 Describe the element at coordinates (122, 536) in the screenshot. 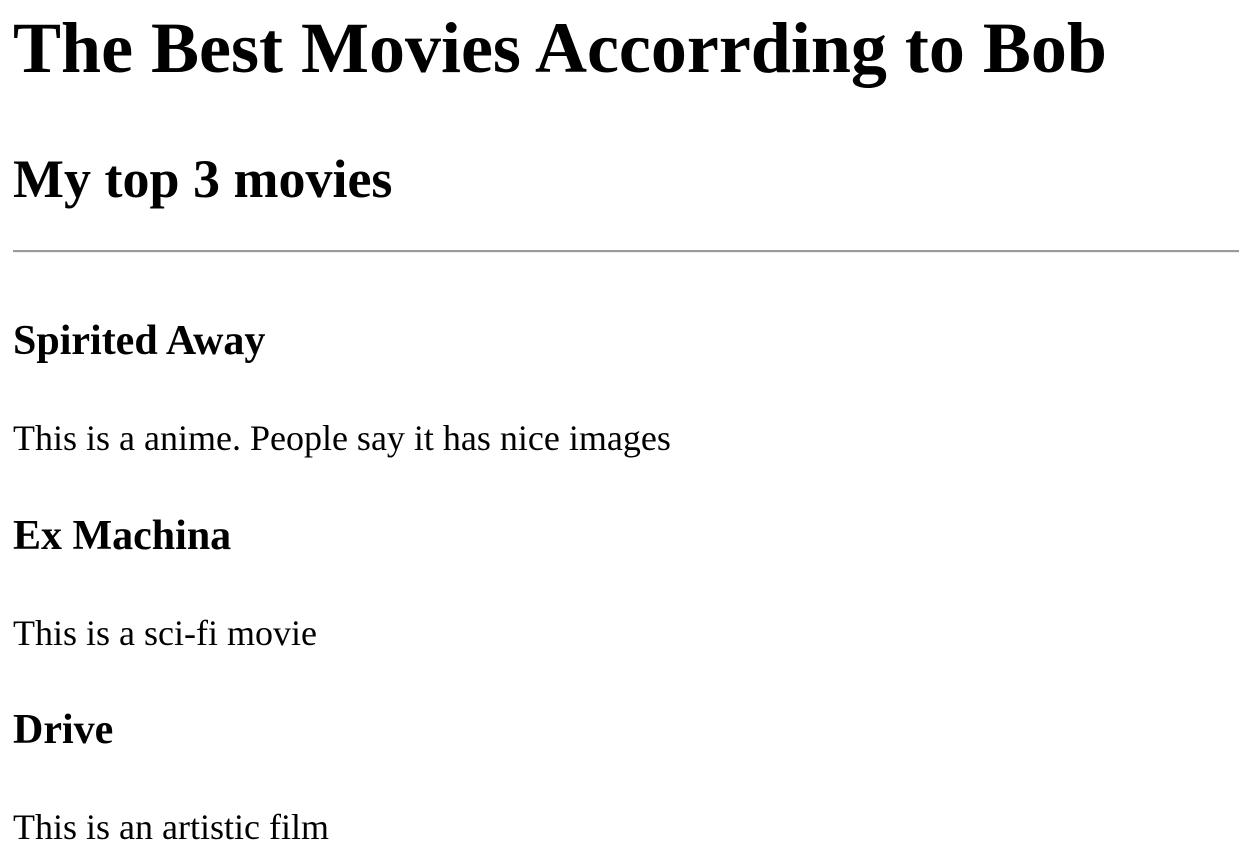

I see `movie-title-ex-machina: Ex Machina` at that location.